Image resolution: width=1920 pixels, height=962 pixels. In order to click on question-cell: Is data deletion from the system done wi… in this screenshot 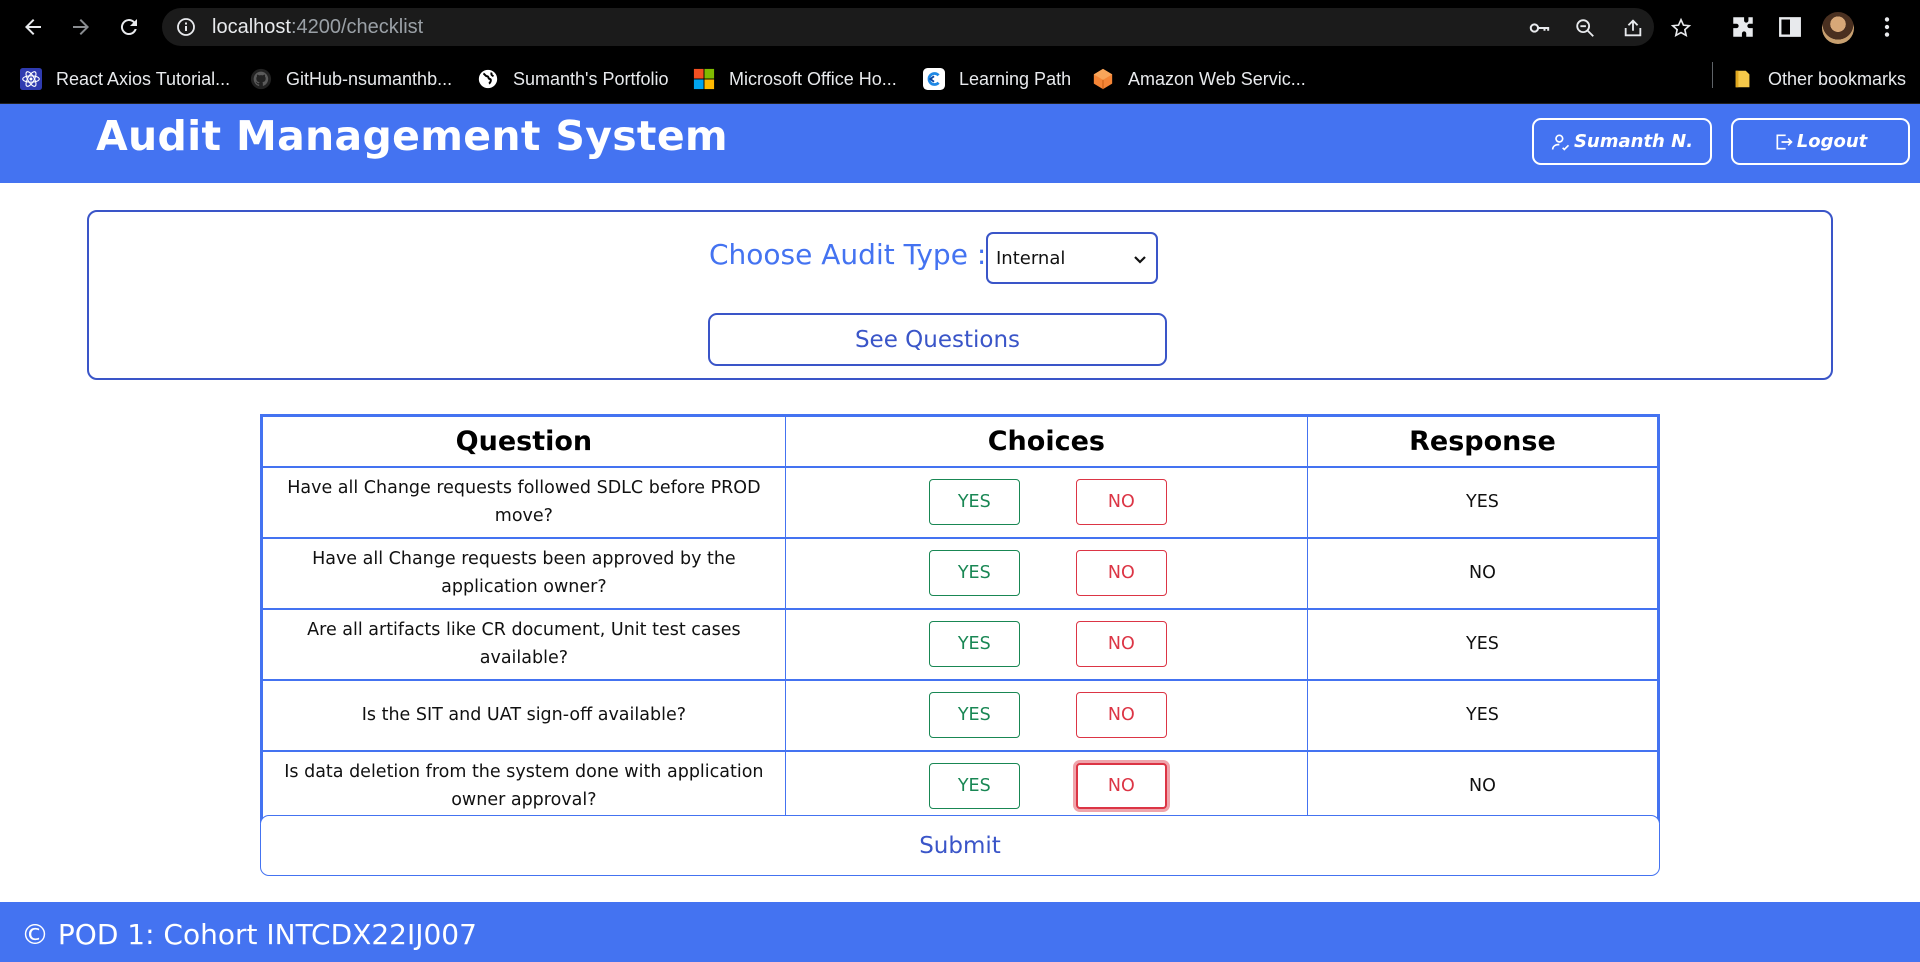, I will do `click(523, 786)`.